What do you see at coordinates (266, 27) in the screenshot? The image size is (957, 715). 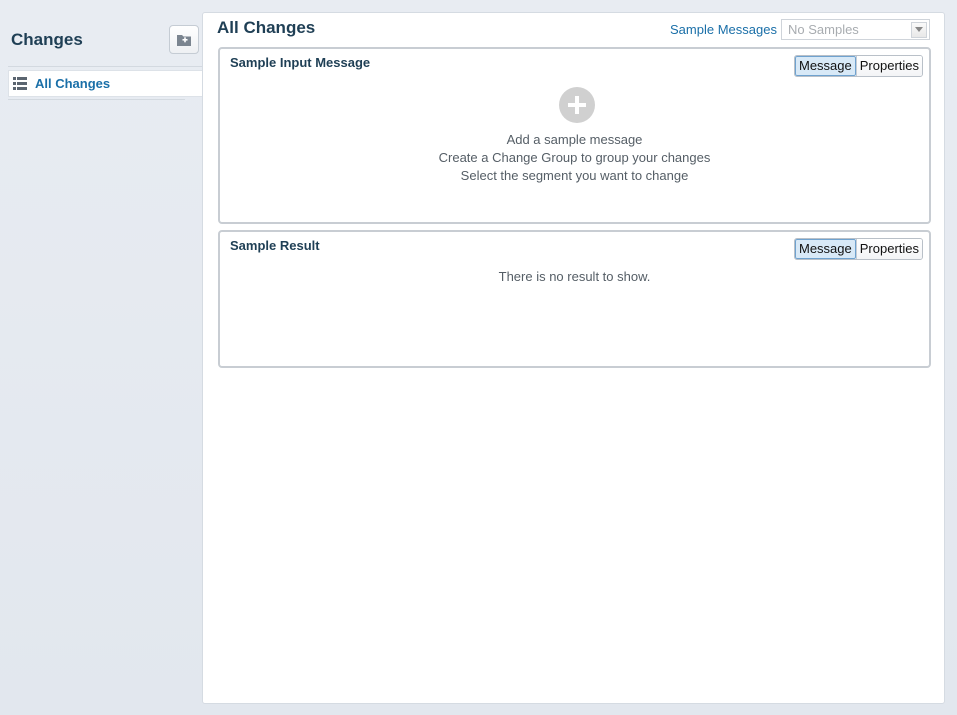 I see `page-title: All Changes` at bounding box center [266, 27].